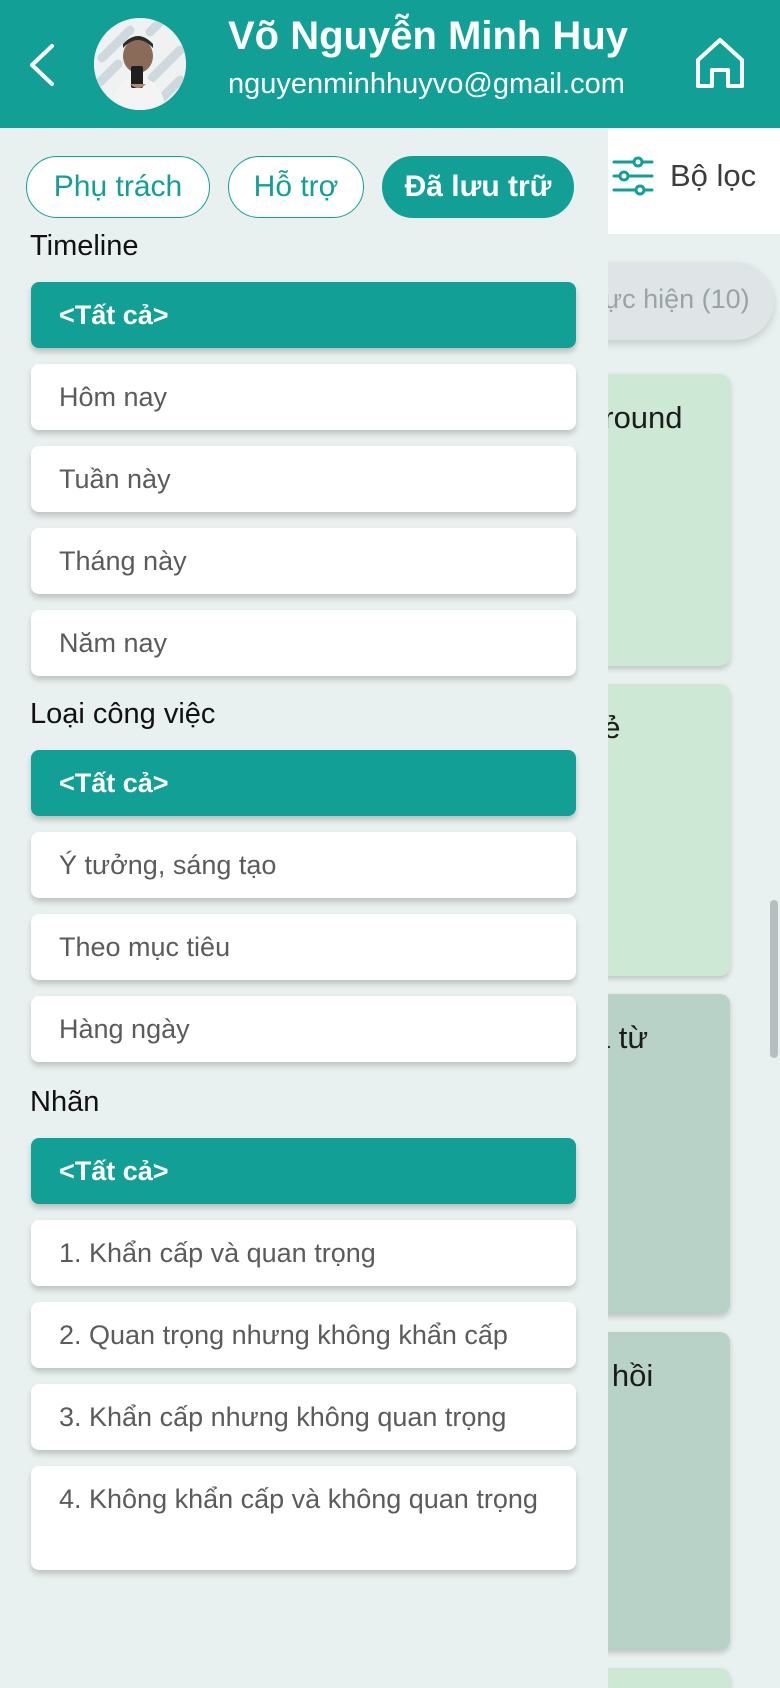 This screenshot has width=780, height=1688. Describe the element at coordinates (303, 783) in the screenshot. I see `task-type-option-all: <Tất cả>` at that location.